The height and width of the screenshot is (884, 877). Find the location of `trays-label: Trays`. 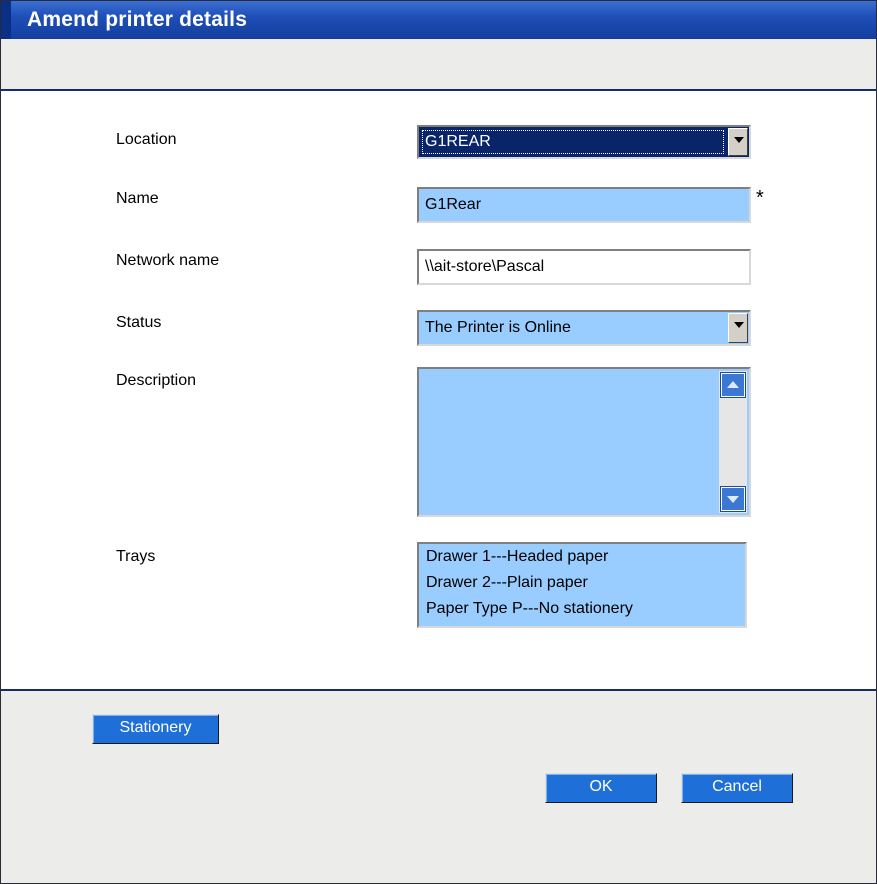

trays-label: Trays is located at coordinates (136, 556).